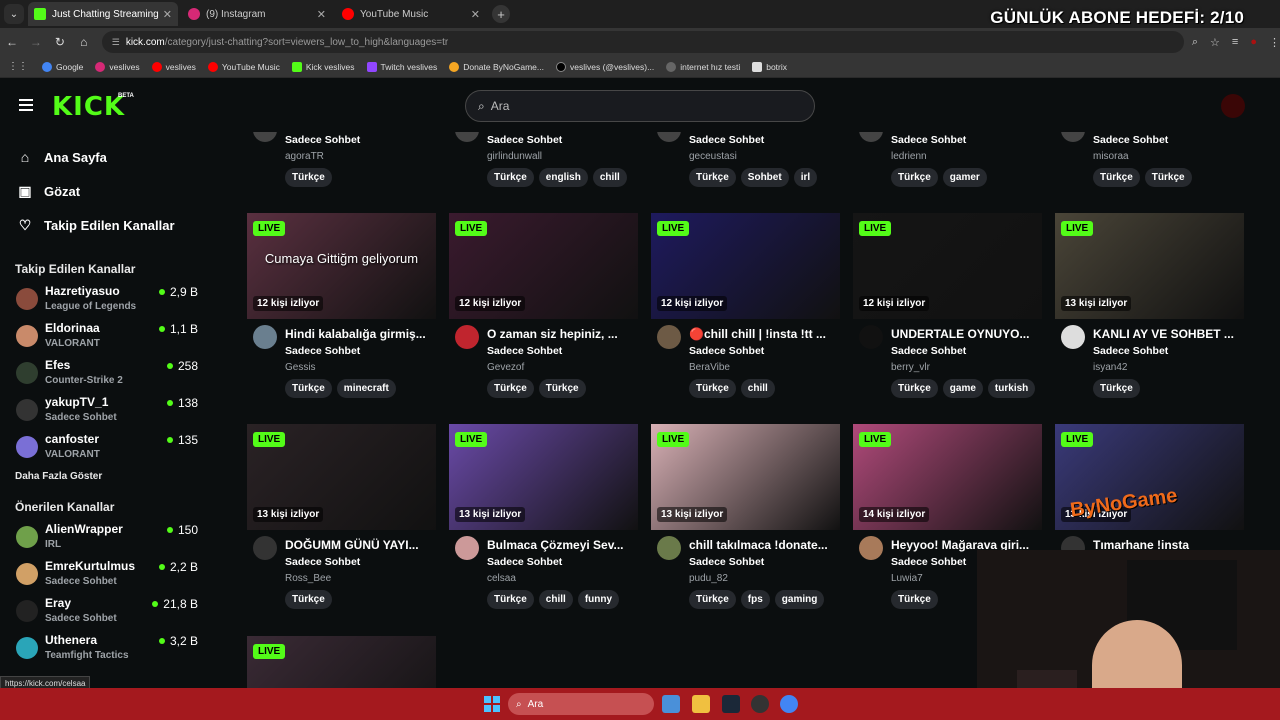  What do you see at coordinates (105, 300) in the screenshot?
I see `sidebar-channel: Hazretiyasuo League of Legends 2,9 B` at bounding box center [105, 300].